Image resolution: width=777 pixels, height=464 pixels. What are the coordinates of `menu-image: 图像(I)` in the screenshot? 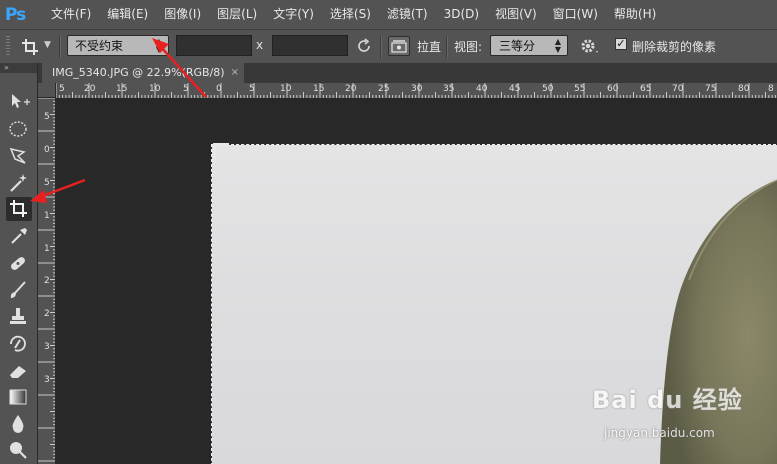 It's located at (182, 14).